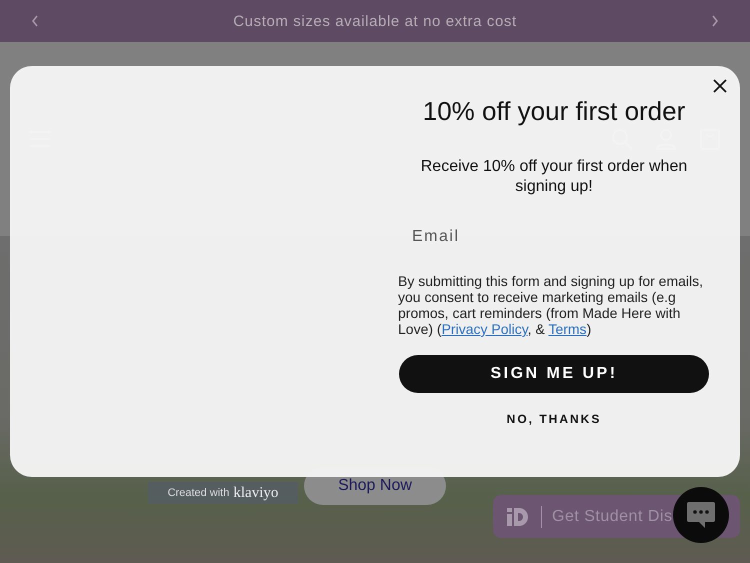  What do you see at coordinates (554, 177) in the screenshot?
I see `popup-subtitle: Receive 10% off your first order when signing up!` at bounding box center [554, 177].